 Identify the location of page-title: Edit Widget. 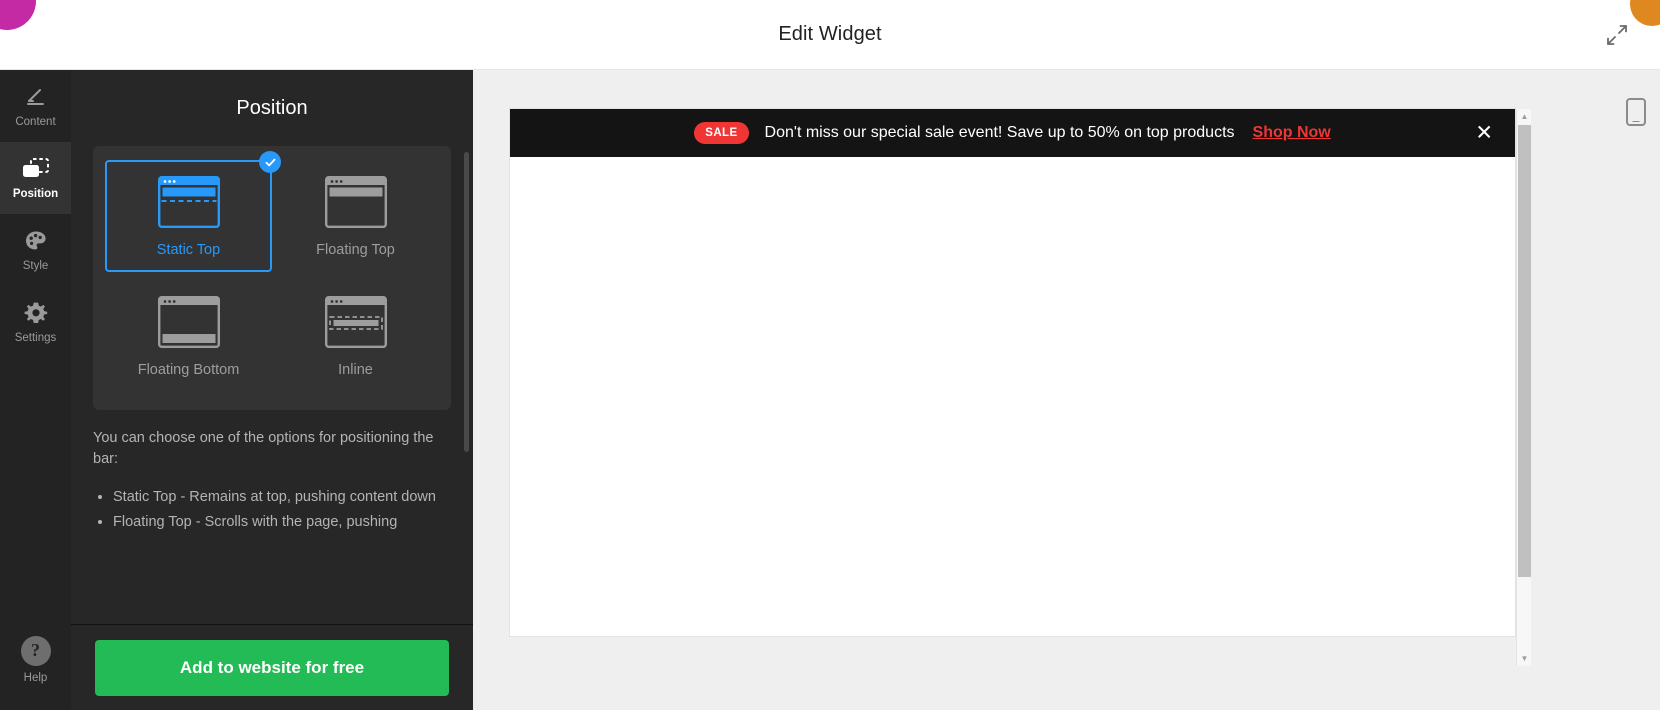
(830, 34).